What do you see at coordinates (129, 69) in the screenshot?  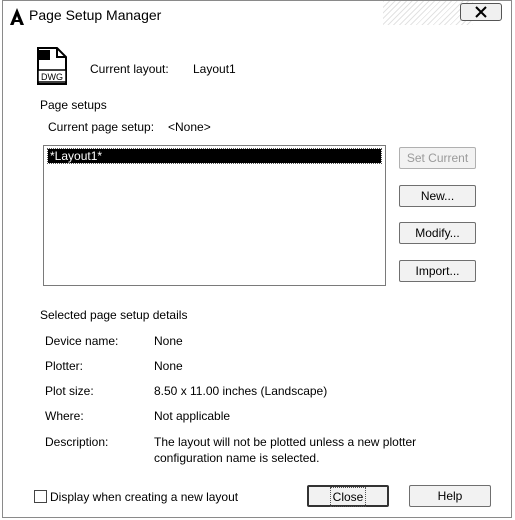 I see `current-layout-label: Current layout:` at bounding box center [129, 69].